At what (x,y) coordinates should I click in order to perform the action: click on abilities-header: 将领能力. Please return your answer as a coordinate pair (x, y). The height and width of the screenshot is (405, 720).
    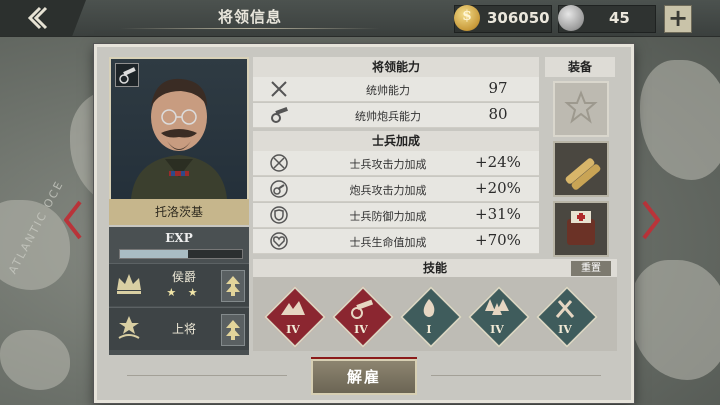
    Looking at the image, I should click on (396, 67).